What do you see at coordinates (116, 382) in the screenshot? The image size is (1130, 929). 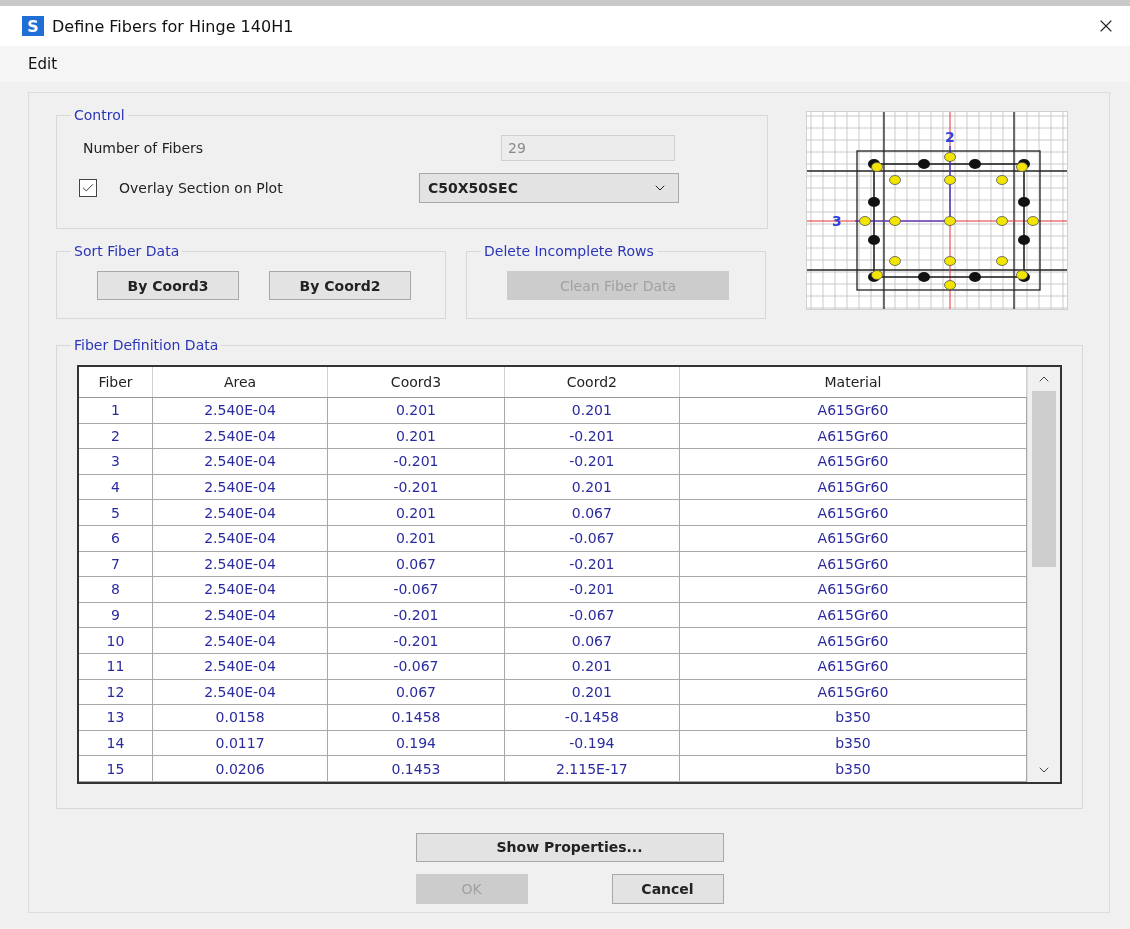 I see `column-header: Fiber` at bounding box center [116, 382].